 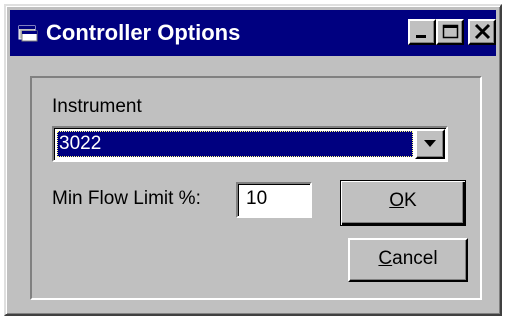 What do you see at coordinates (410, 200) in the screenshot?
I see `ok-label-rest: K` at bounding box center [410, 200].